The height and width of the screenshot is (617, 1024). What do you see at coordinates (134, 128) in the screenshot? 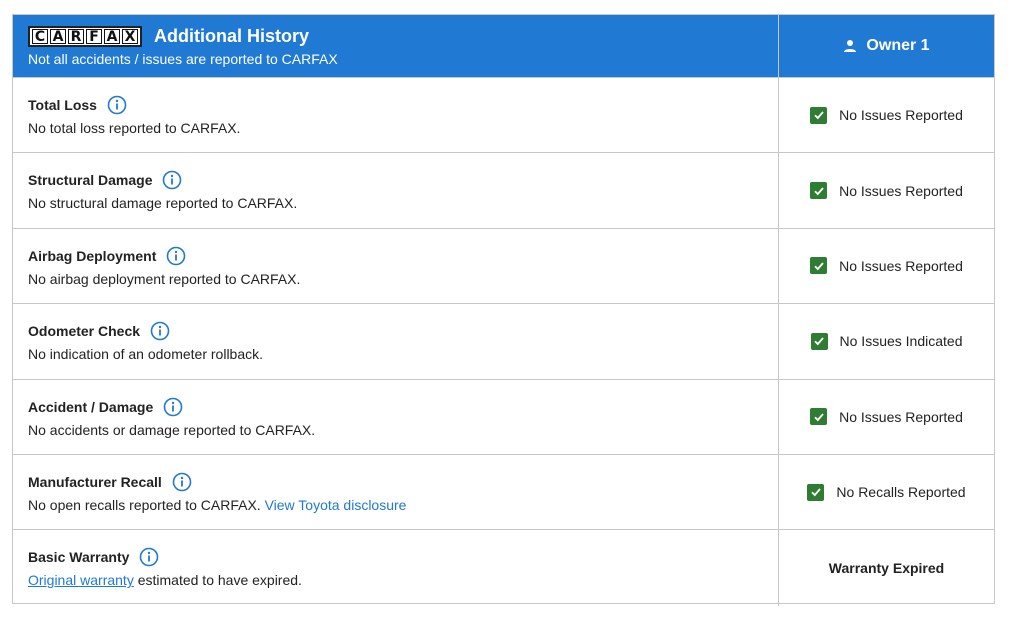
I see `row-description: No total loss reported to CARFAX.` at bounding box center [134, 128].